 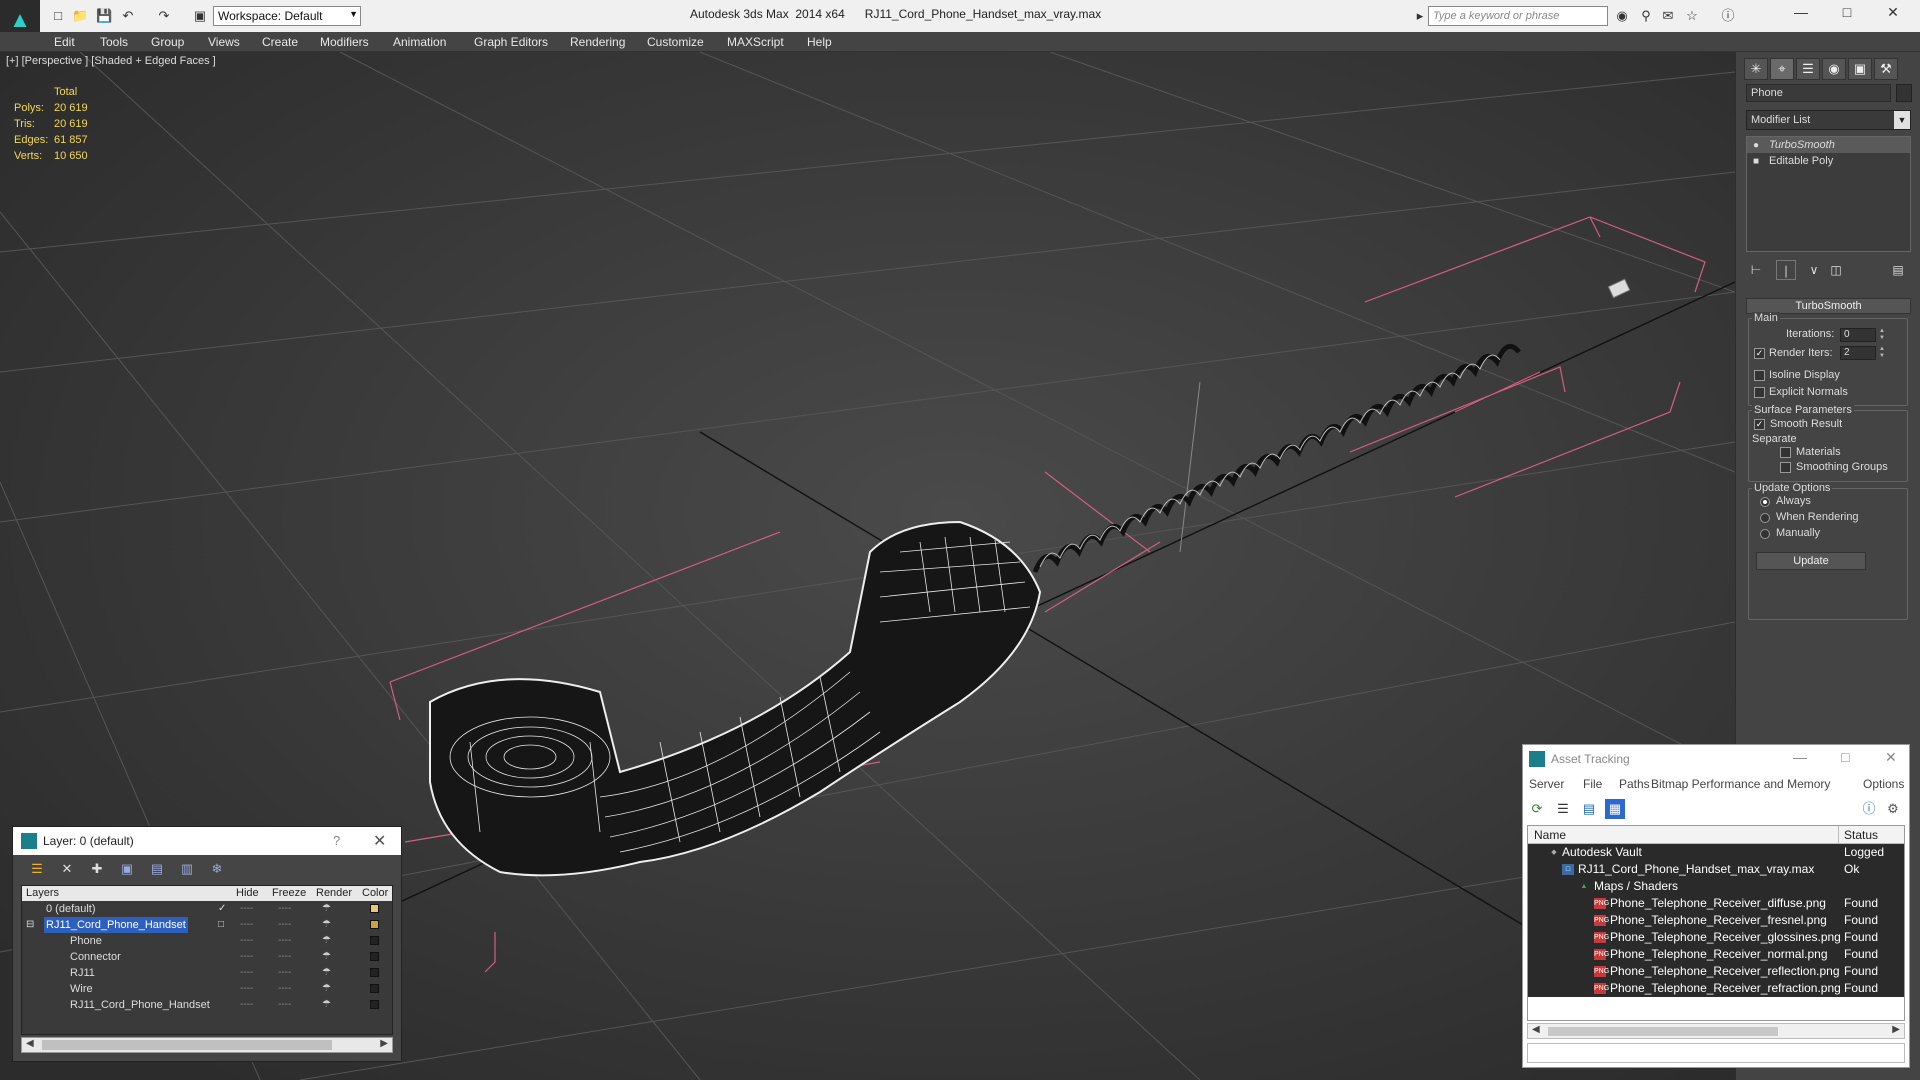 I want to click on thumbnail-view-icon: ▤, so click(x=1589, y=809).